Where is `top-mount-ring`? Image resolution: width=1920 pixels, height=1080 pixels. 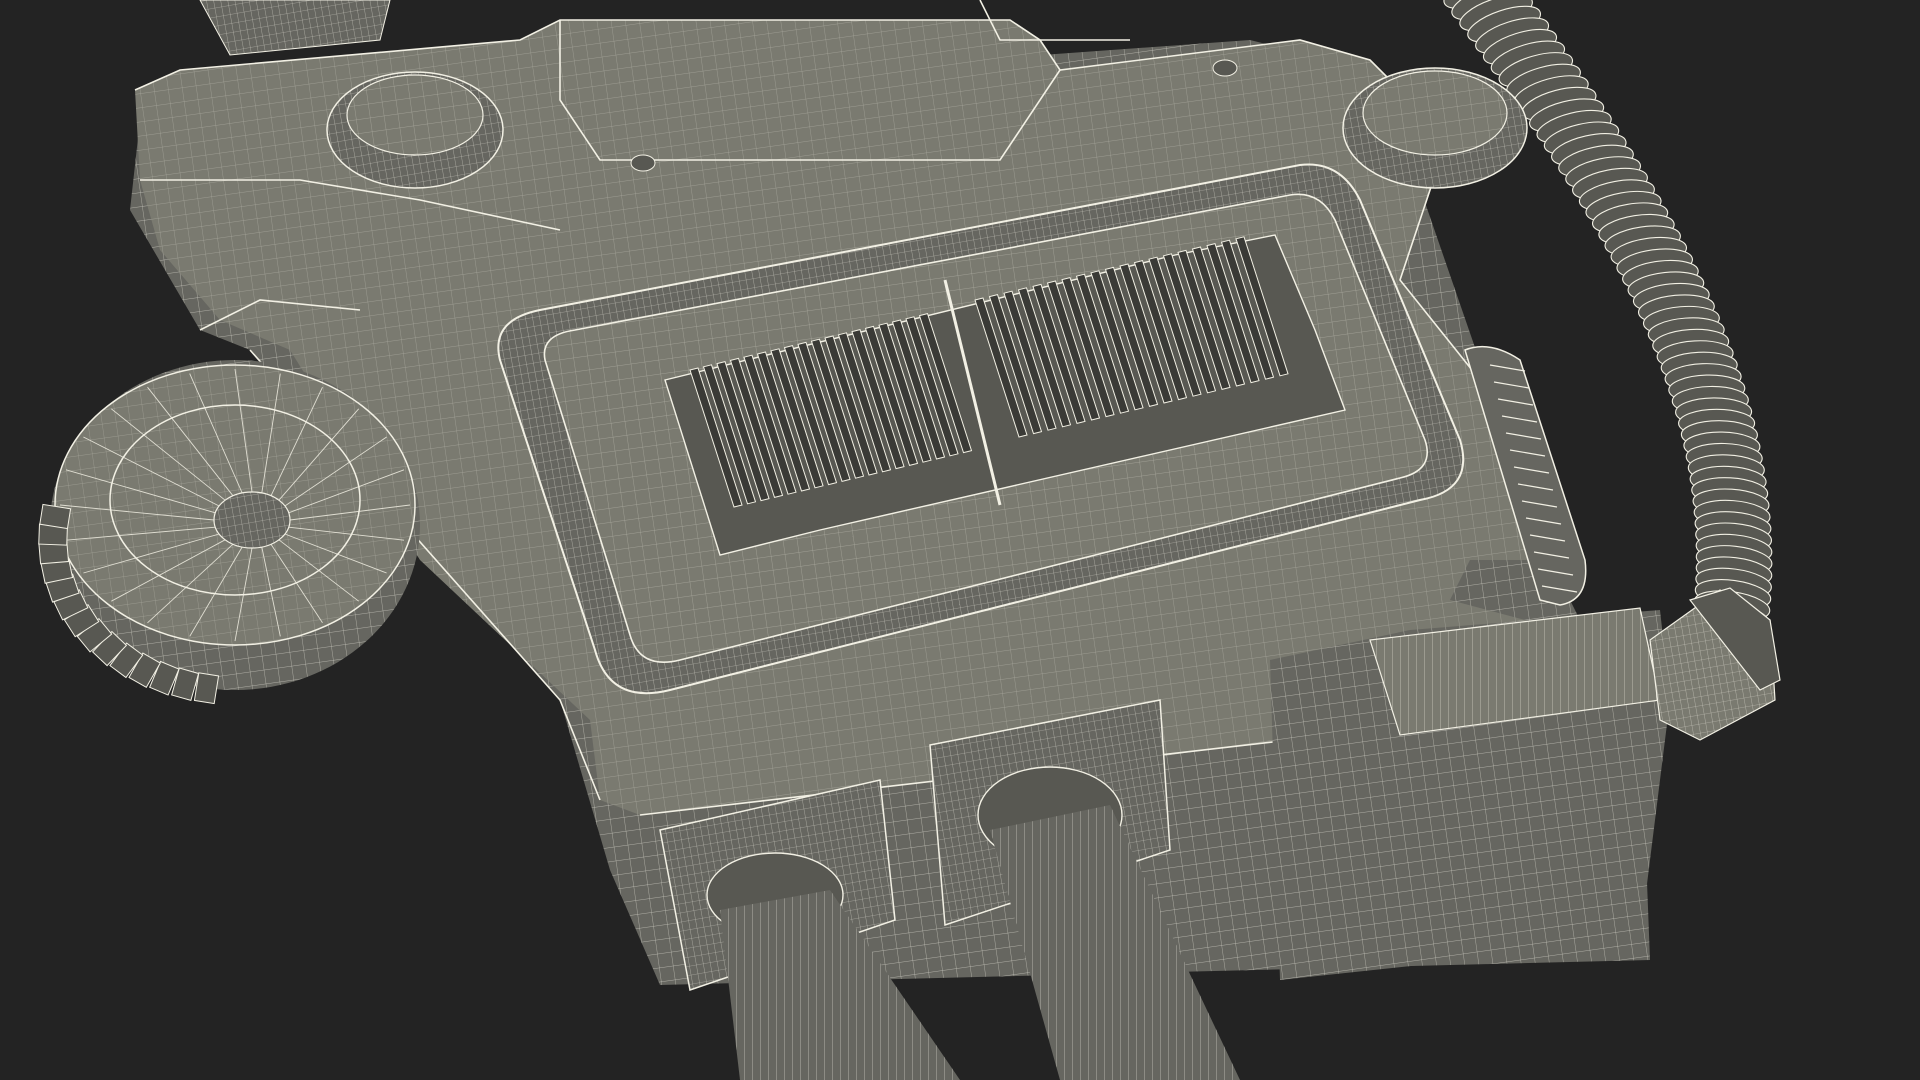 top-mount-ring is located at coordinates (415, 130).